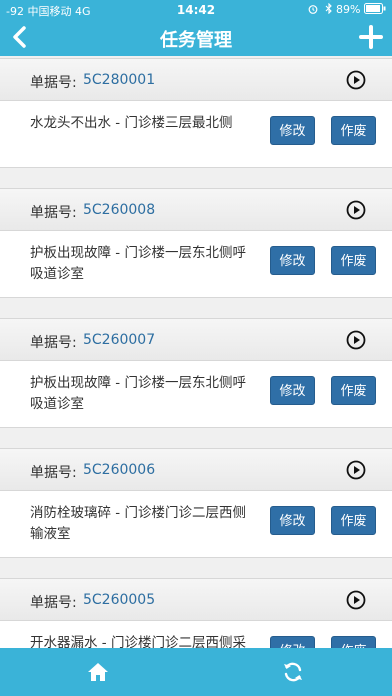 The image size is (392, 696). Describe the element at coordinates (375, 8) in the screenshot. I see `battery-icon` at that location.